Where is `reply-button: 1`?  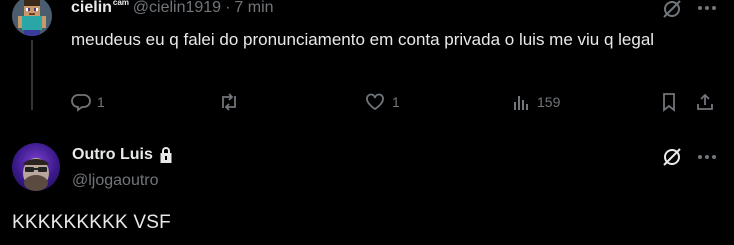
reply-button: 1 is located at coordinates (88, 102).